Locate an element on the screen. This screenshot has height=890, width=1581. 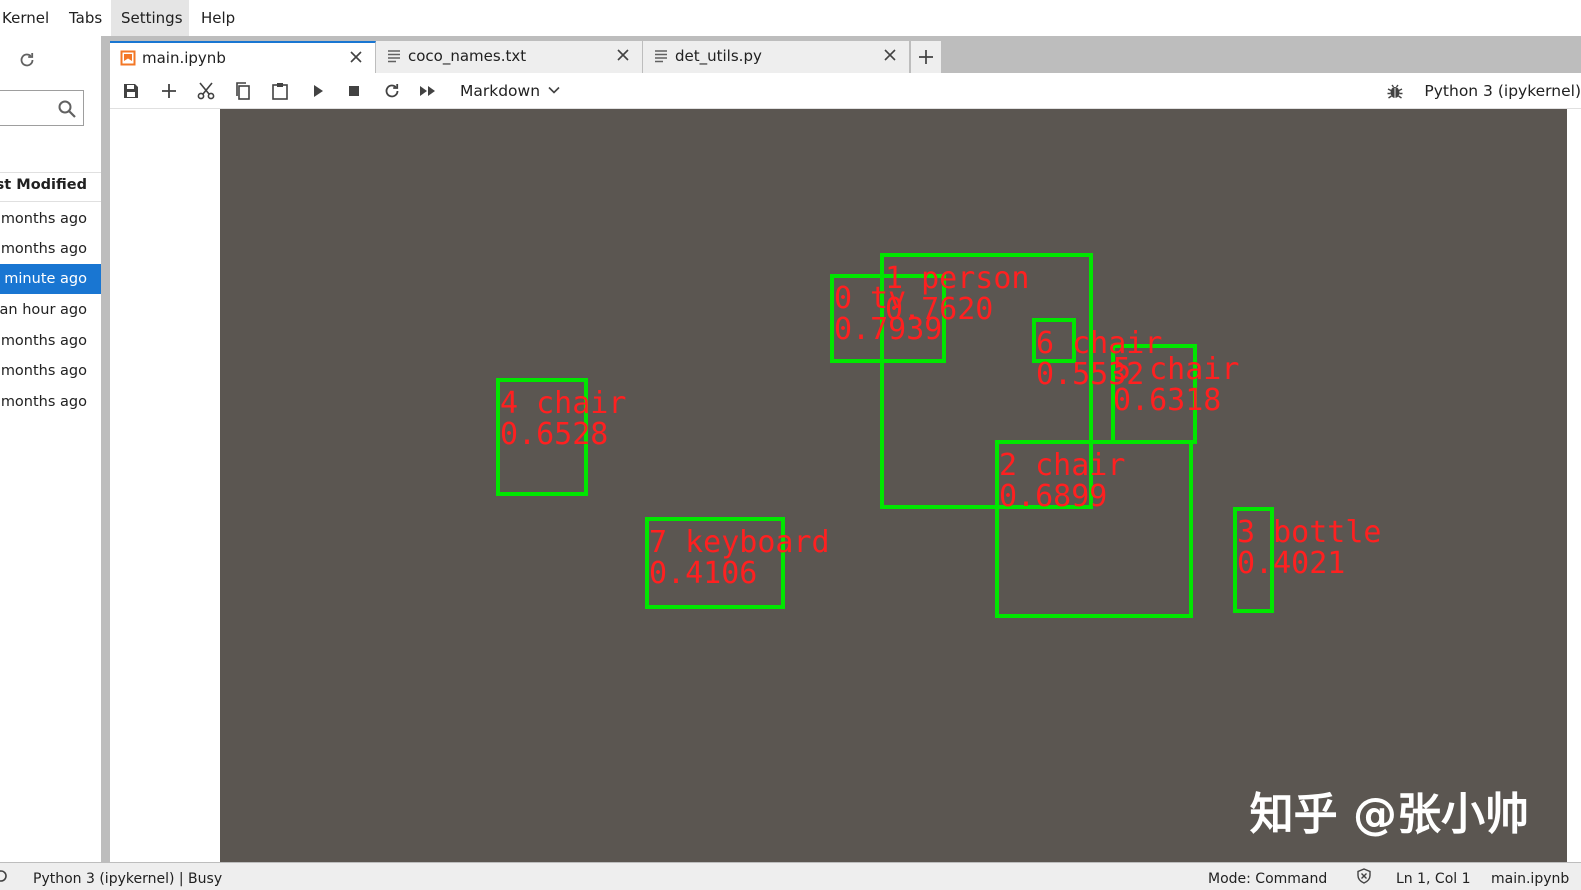
save-icon is located at coordinates (131, 91).